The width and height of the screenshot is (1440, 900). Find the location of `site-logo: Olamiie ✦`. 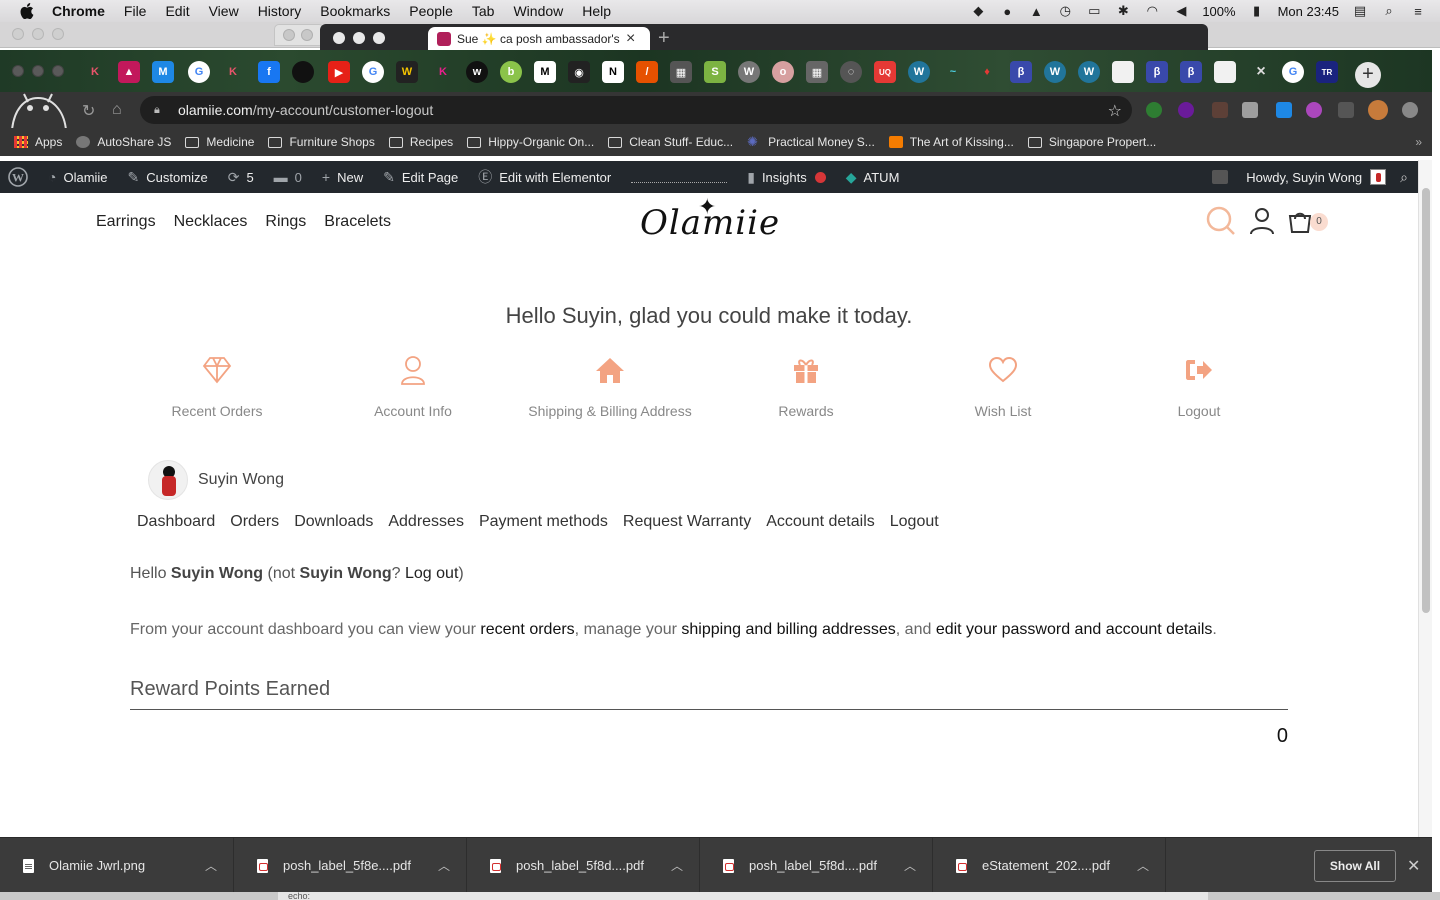

site-logo: Olamiie ✦ is located at coordinates (715, 224).